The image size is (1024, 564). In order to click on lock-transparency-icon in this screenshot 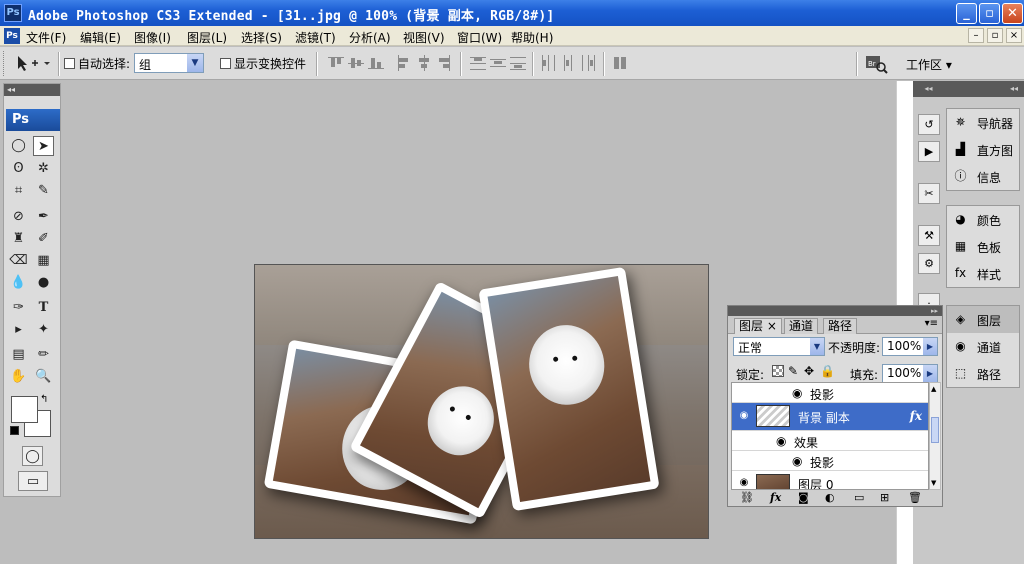, I will do `click(778, 371)`.